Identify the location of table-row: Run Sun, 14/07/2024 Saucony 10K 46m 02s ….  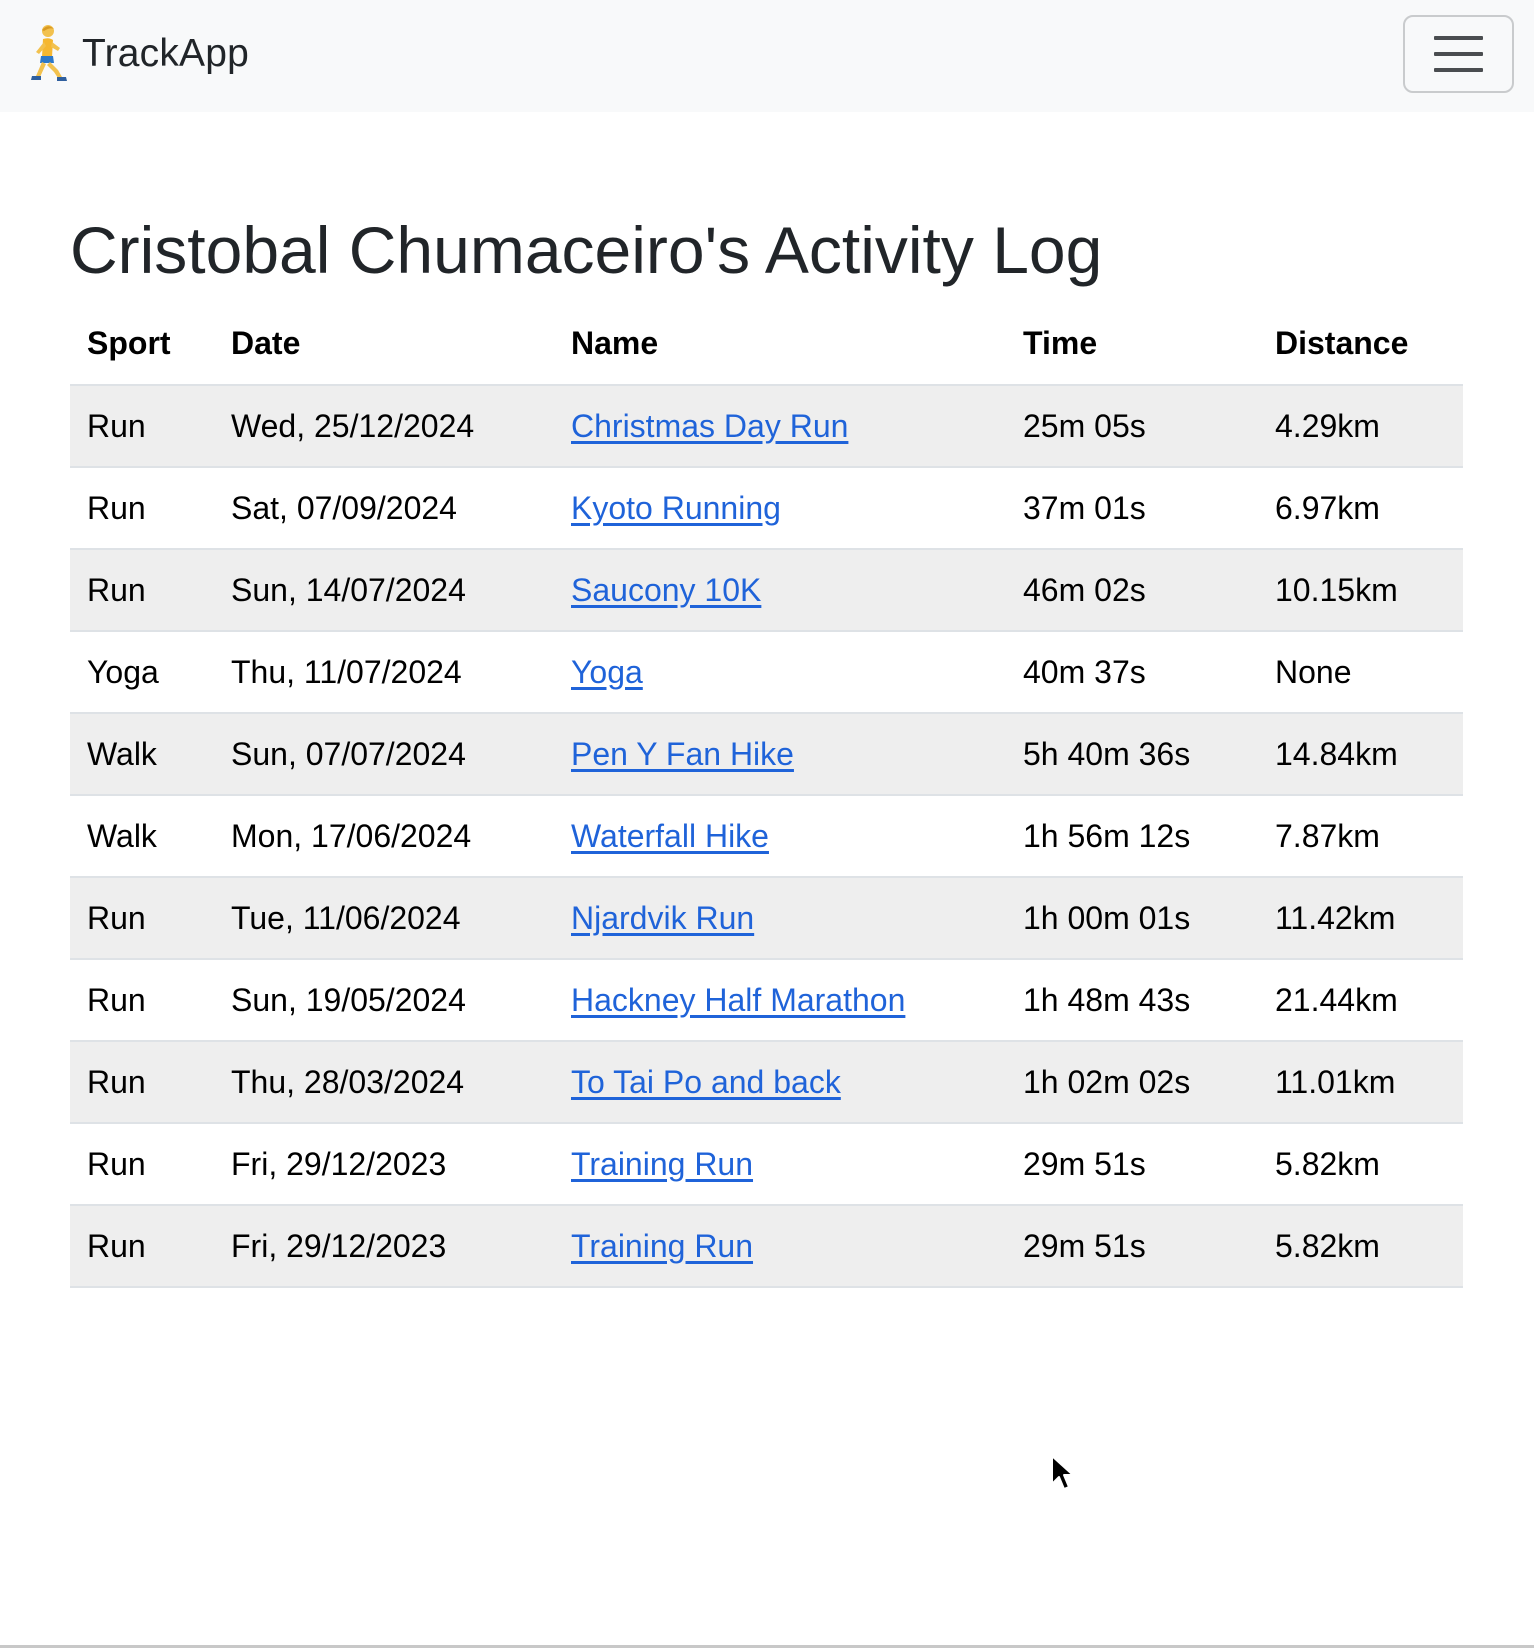
(766, 590).